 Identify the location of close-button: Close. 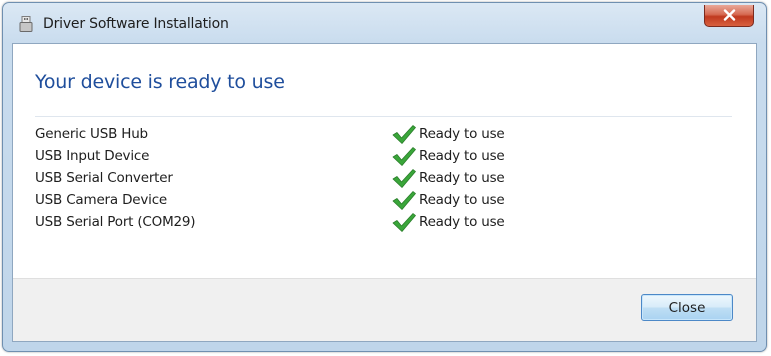
(687, 307).